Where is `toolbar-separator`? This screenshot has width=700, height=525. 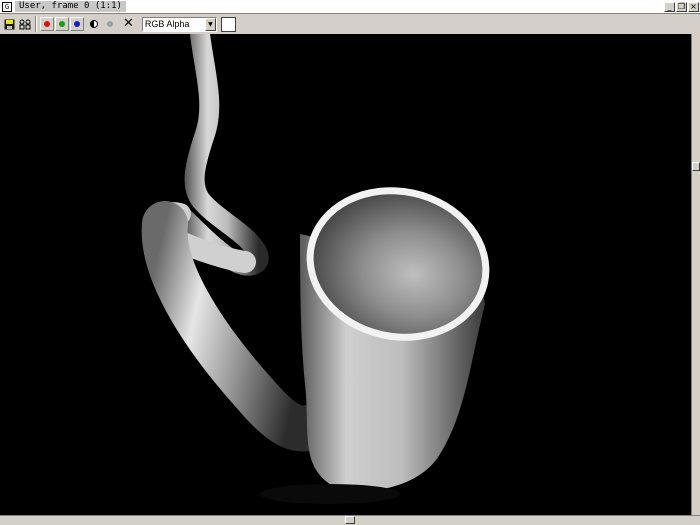 toolbar-separator is located at coordinates (36, 24).